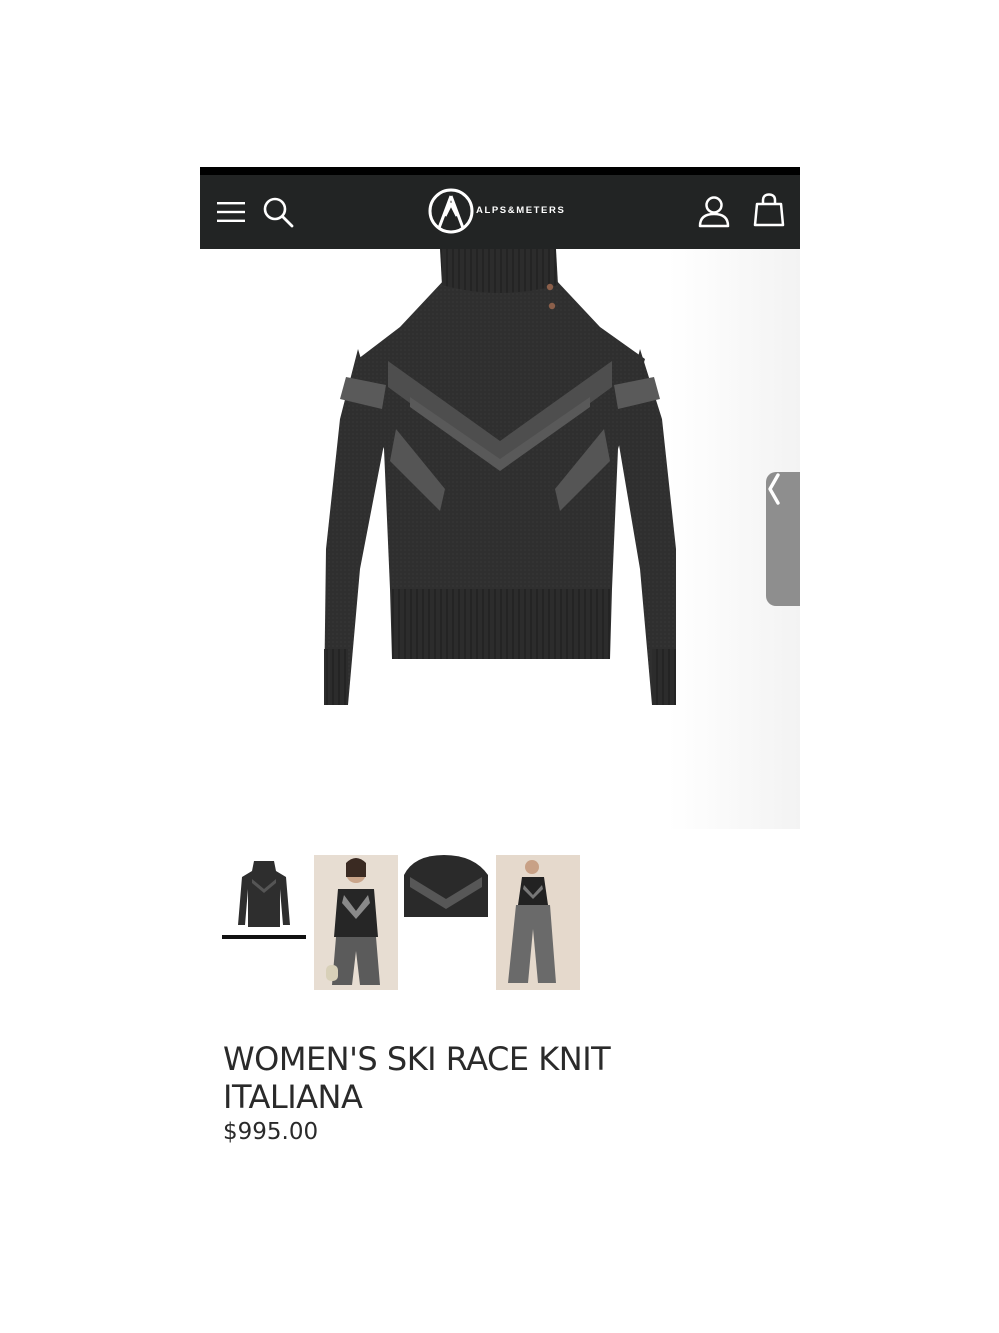 Image resolution: width=999 pixels, height=1333 pixels. Describe the element at coordinates (264, 894) in the screenshot. I see `thumbnail-sweater-front` at that location.